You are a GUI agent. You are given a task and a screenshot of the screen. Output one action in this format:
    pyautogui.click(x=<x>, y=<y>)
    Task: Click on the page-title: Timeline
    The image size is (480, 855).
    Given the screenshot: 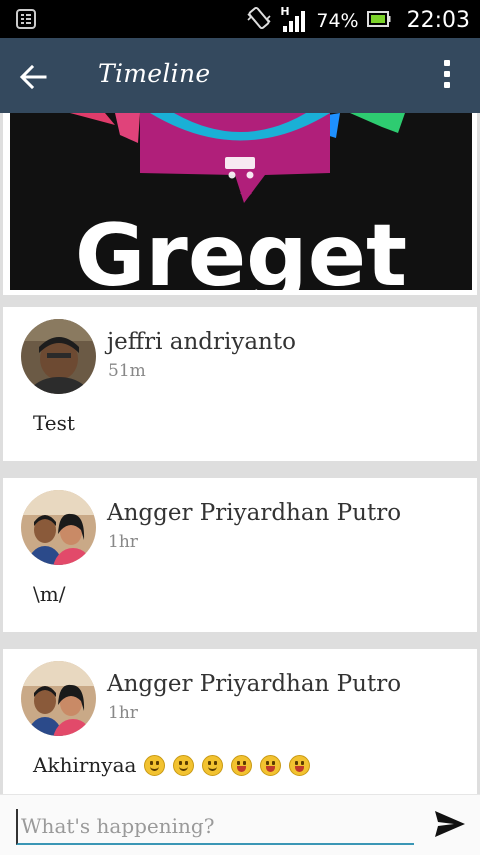 What is the action you would take?
    pyautogui.click(x=154, y=73)
    